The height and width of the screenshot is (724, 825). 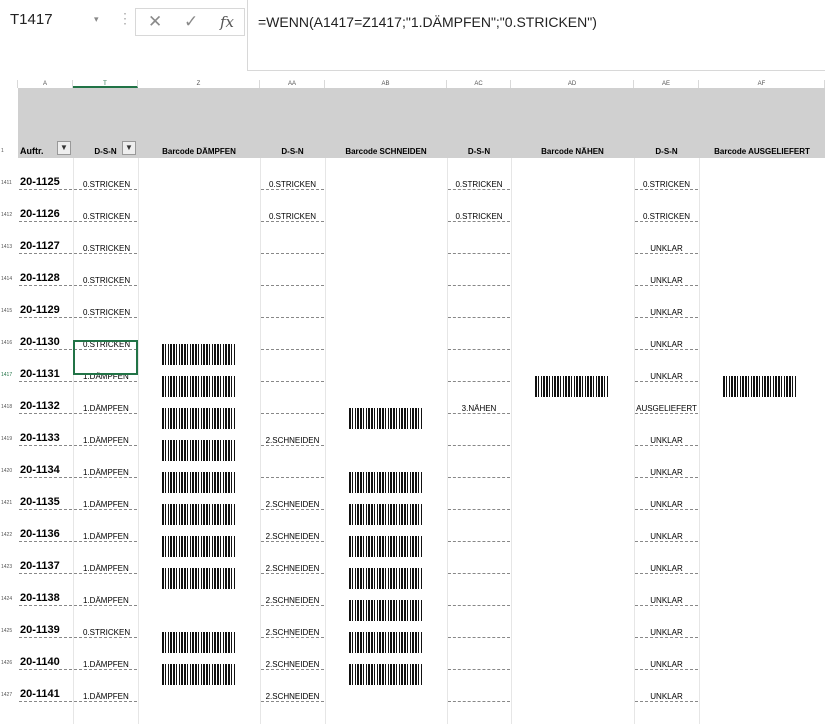 What do you see at coordinates (9, 407) in the screenshot?
I see `row-number: 1418` at bounding box center [9, 407].